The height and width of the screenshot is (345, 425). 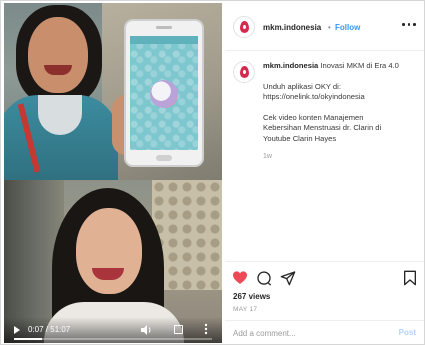 What do you see at coordinates (164, 27) in the screenshot?
I see `phone-speaker` at bounding box center [164, 27].